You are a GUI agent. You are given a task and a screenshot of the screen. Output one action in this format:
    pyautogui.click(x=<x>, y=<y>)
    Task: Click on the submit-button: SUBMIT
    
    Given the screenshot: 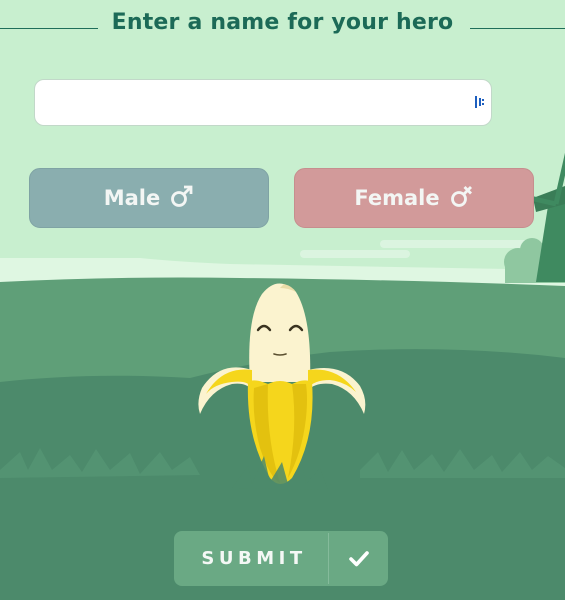 What is the action you would take?
    pyautogui.click(x=281, y=558)
    